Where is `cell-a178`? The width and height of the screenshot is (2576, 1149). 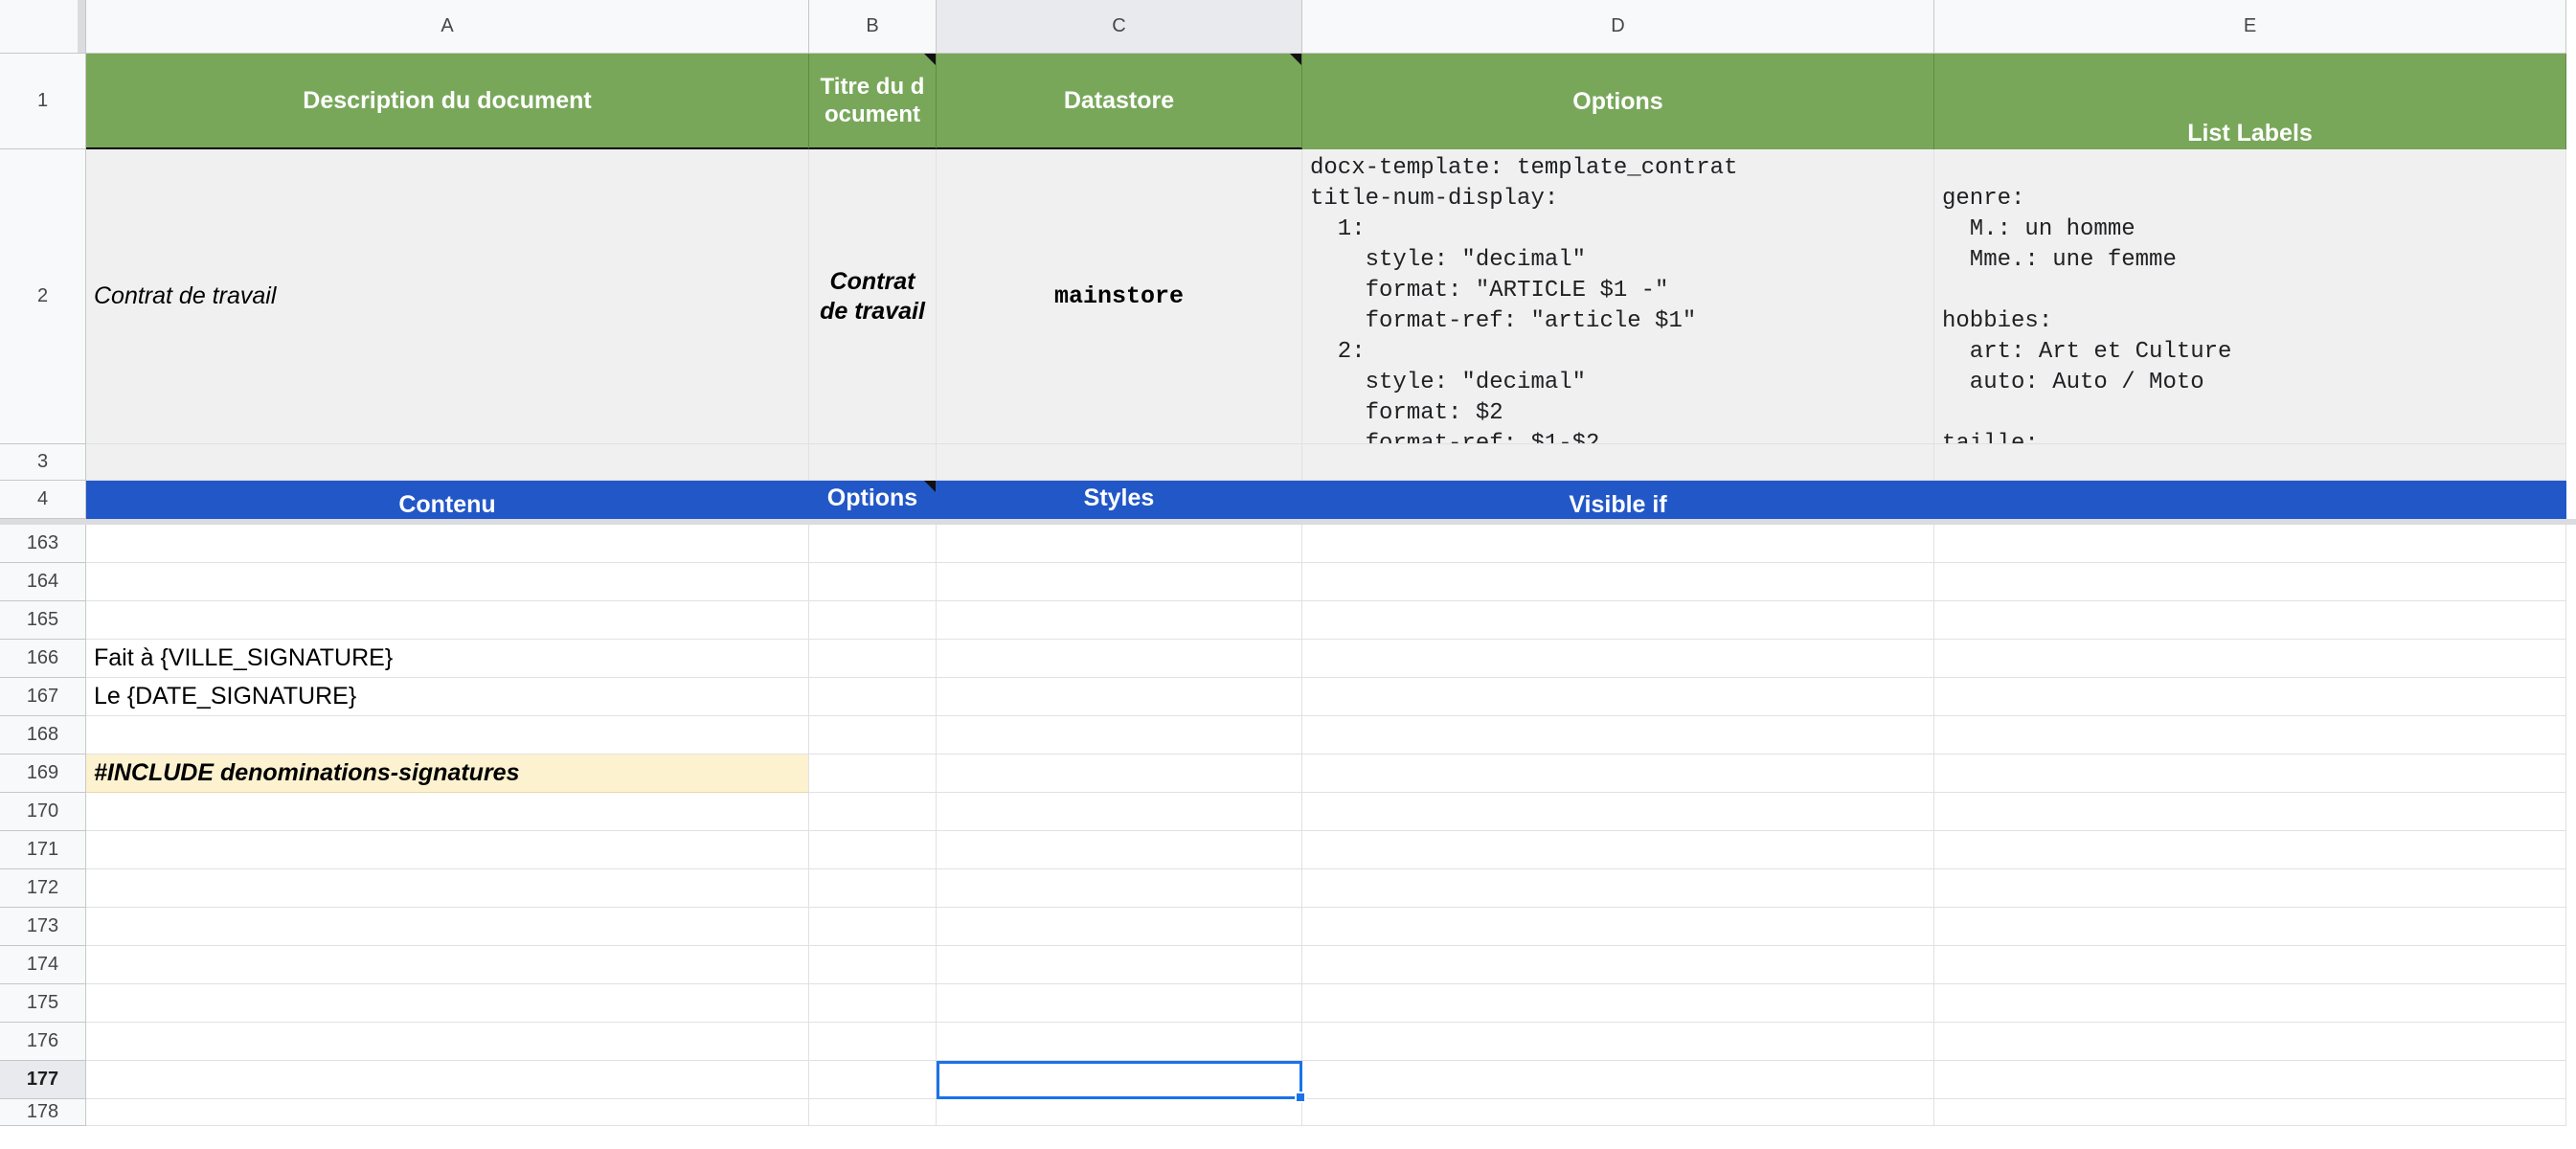 cell-a178 is located at coordinates (447, 1113).